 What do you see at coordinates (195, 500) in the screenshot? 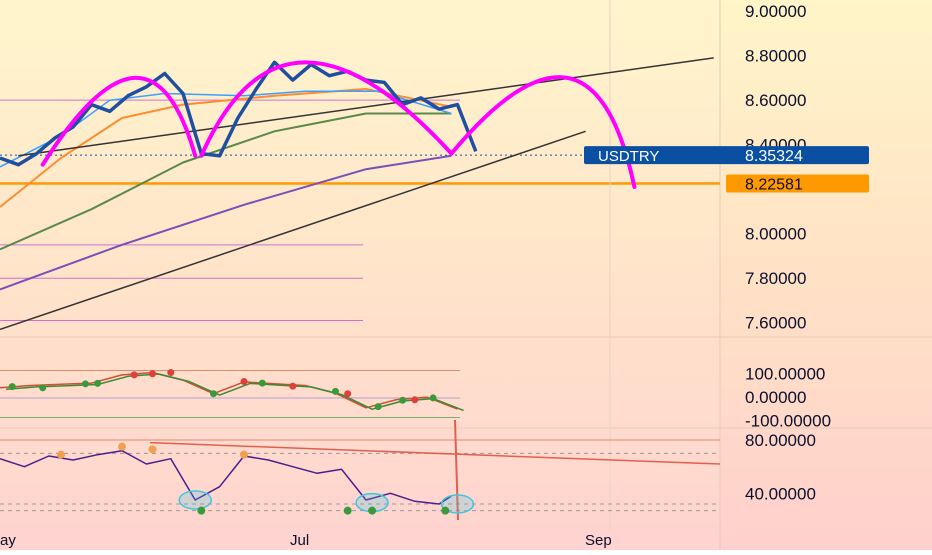
I see `highlight-circle` at bounding box center [195, 500].